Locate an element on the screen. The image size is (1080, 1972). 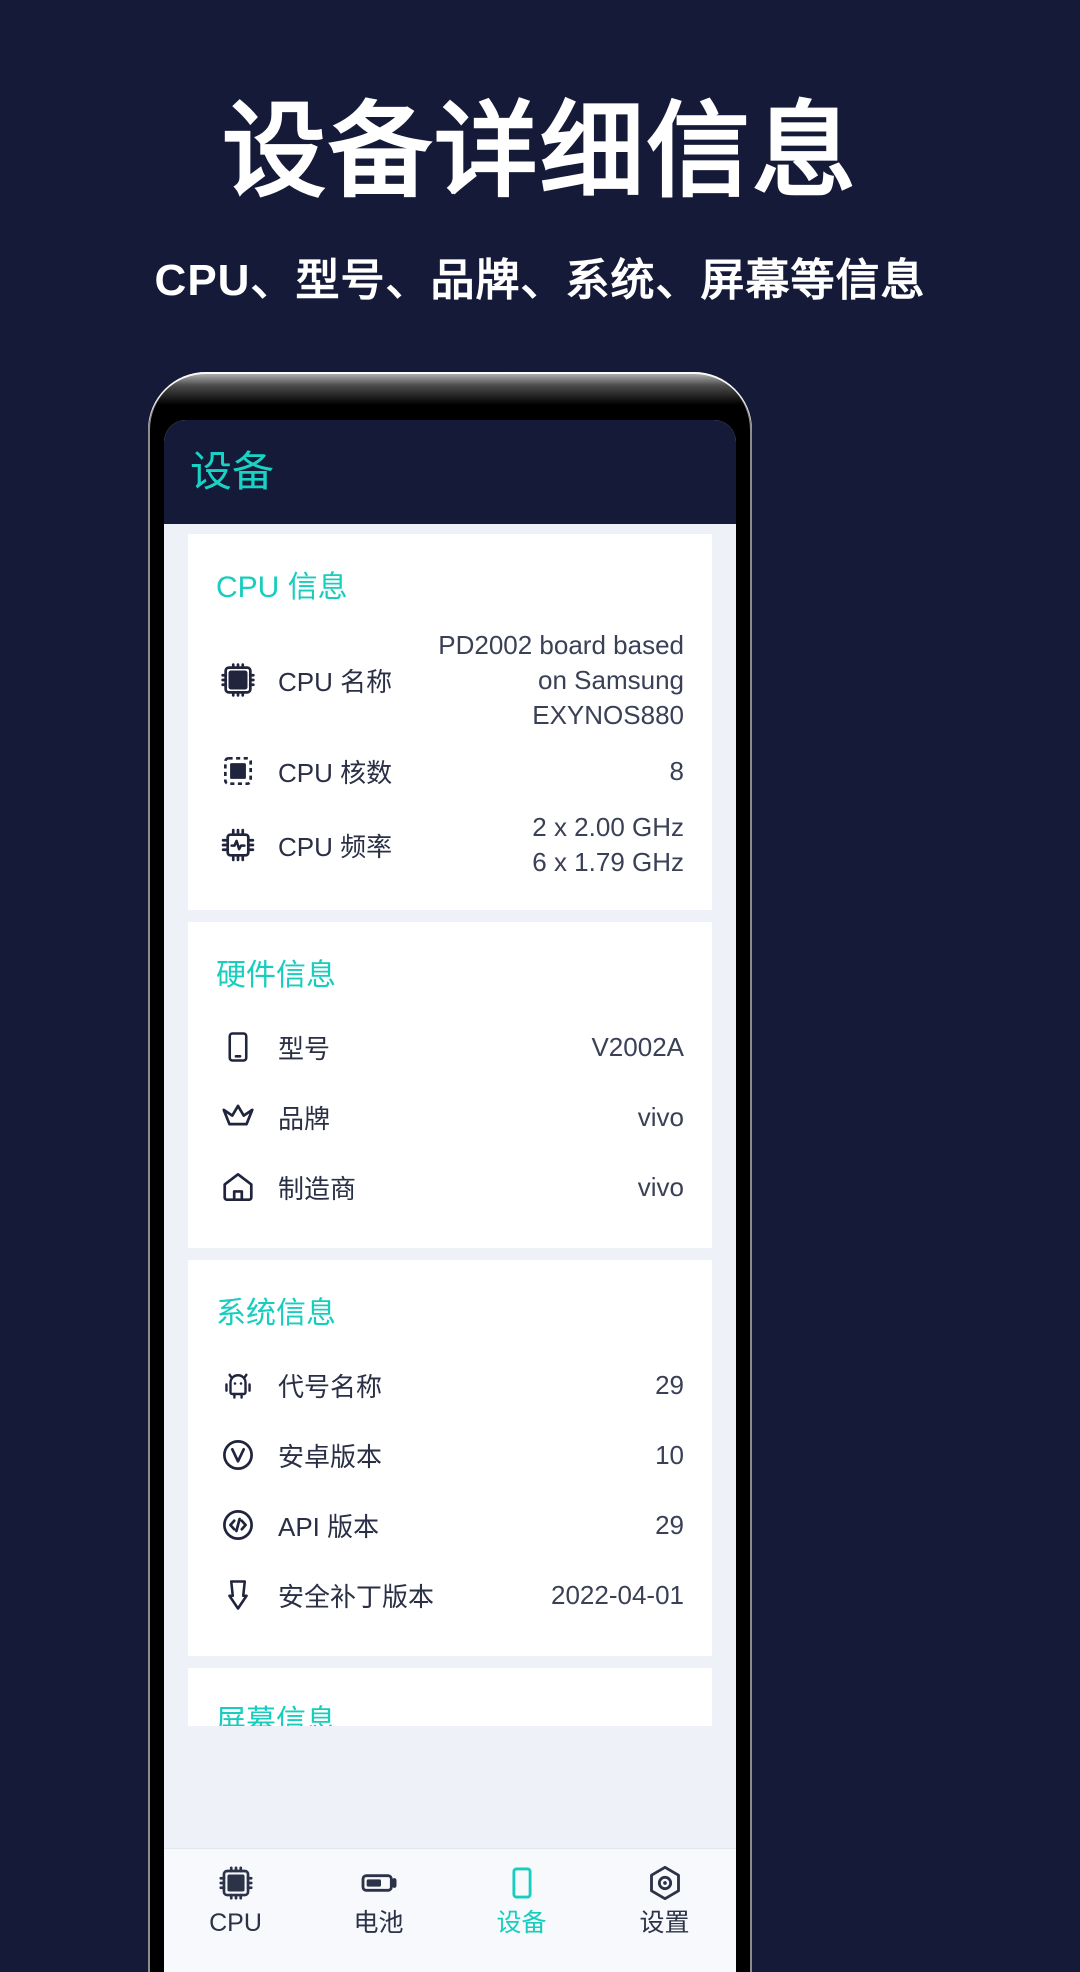
code-circle-icon is located at coordinates (238, 1525).